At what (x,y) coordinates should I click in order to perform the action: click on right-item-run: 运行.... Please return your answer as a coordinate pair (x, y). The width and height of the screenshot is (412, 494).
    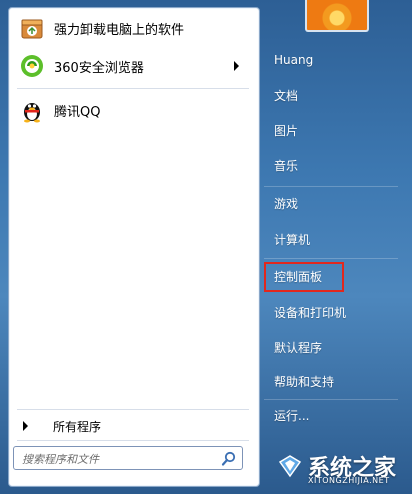
    Looking at the image, I should click on (331, 415).